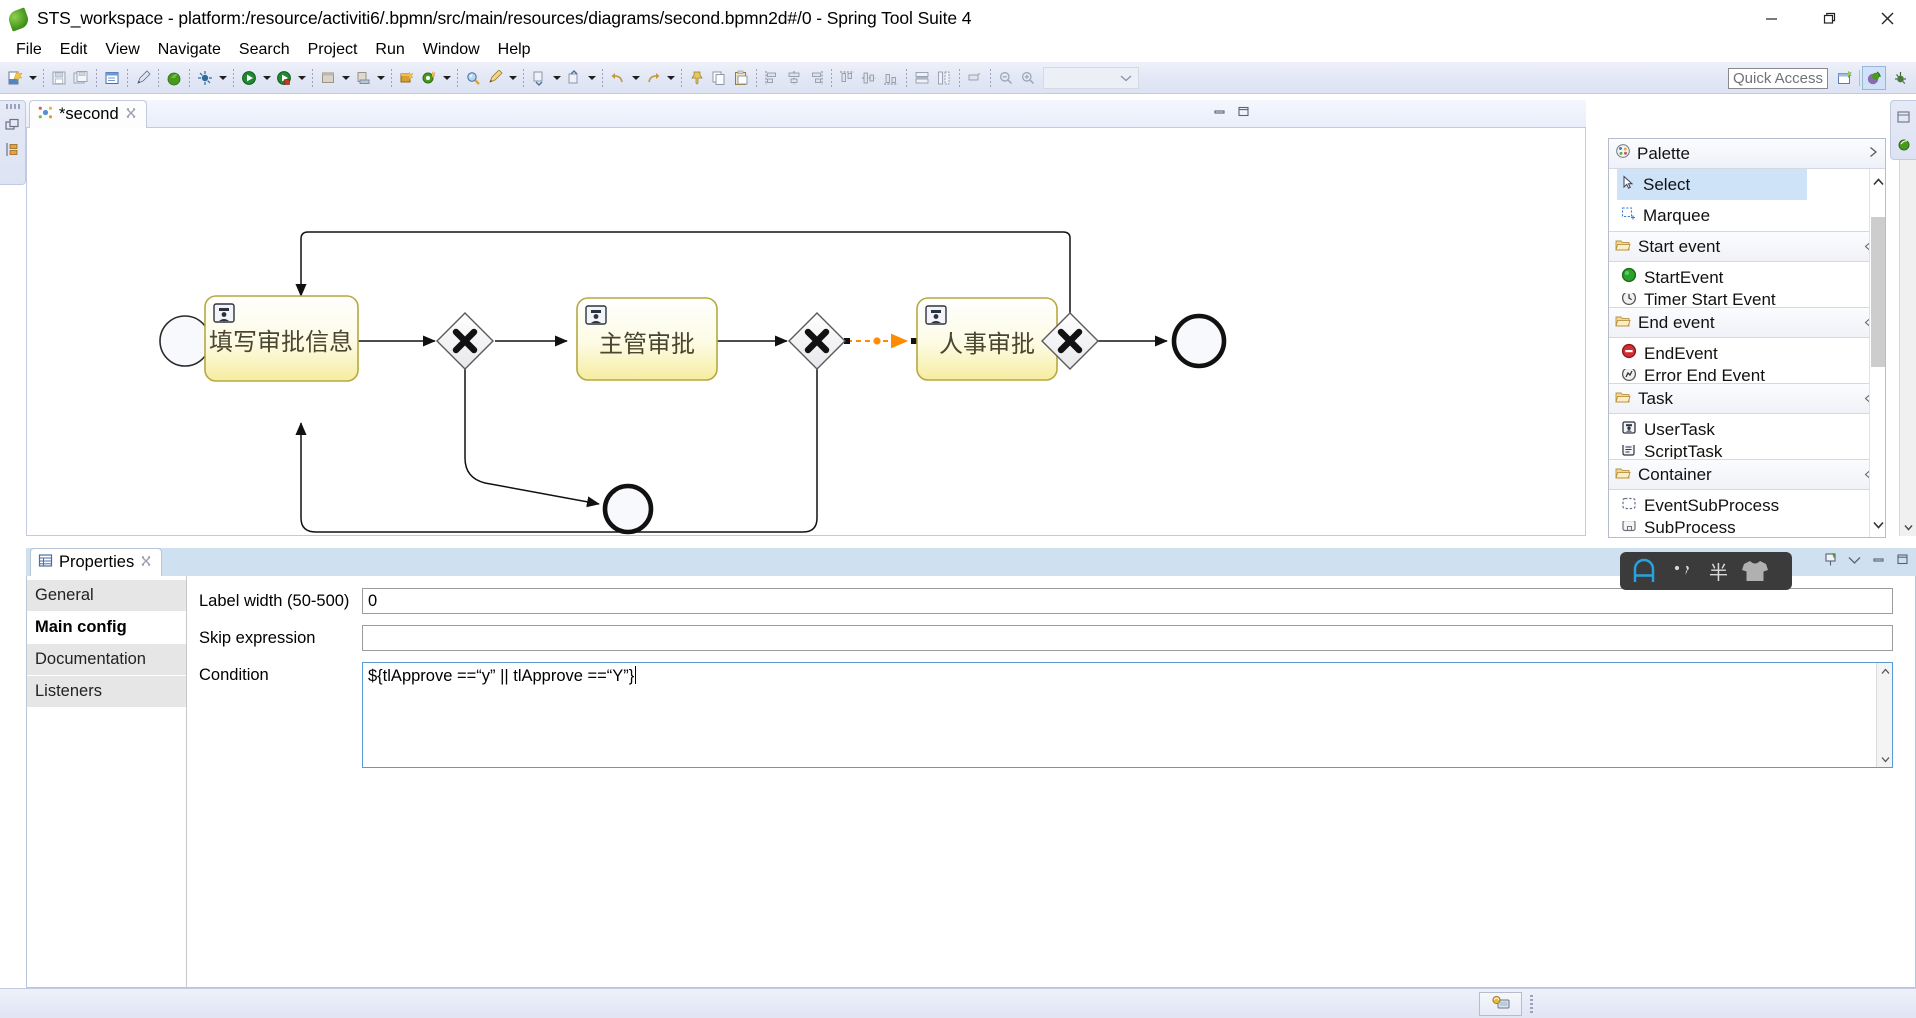  I want to click on align-top-icon, so click(847, 78).